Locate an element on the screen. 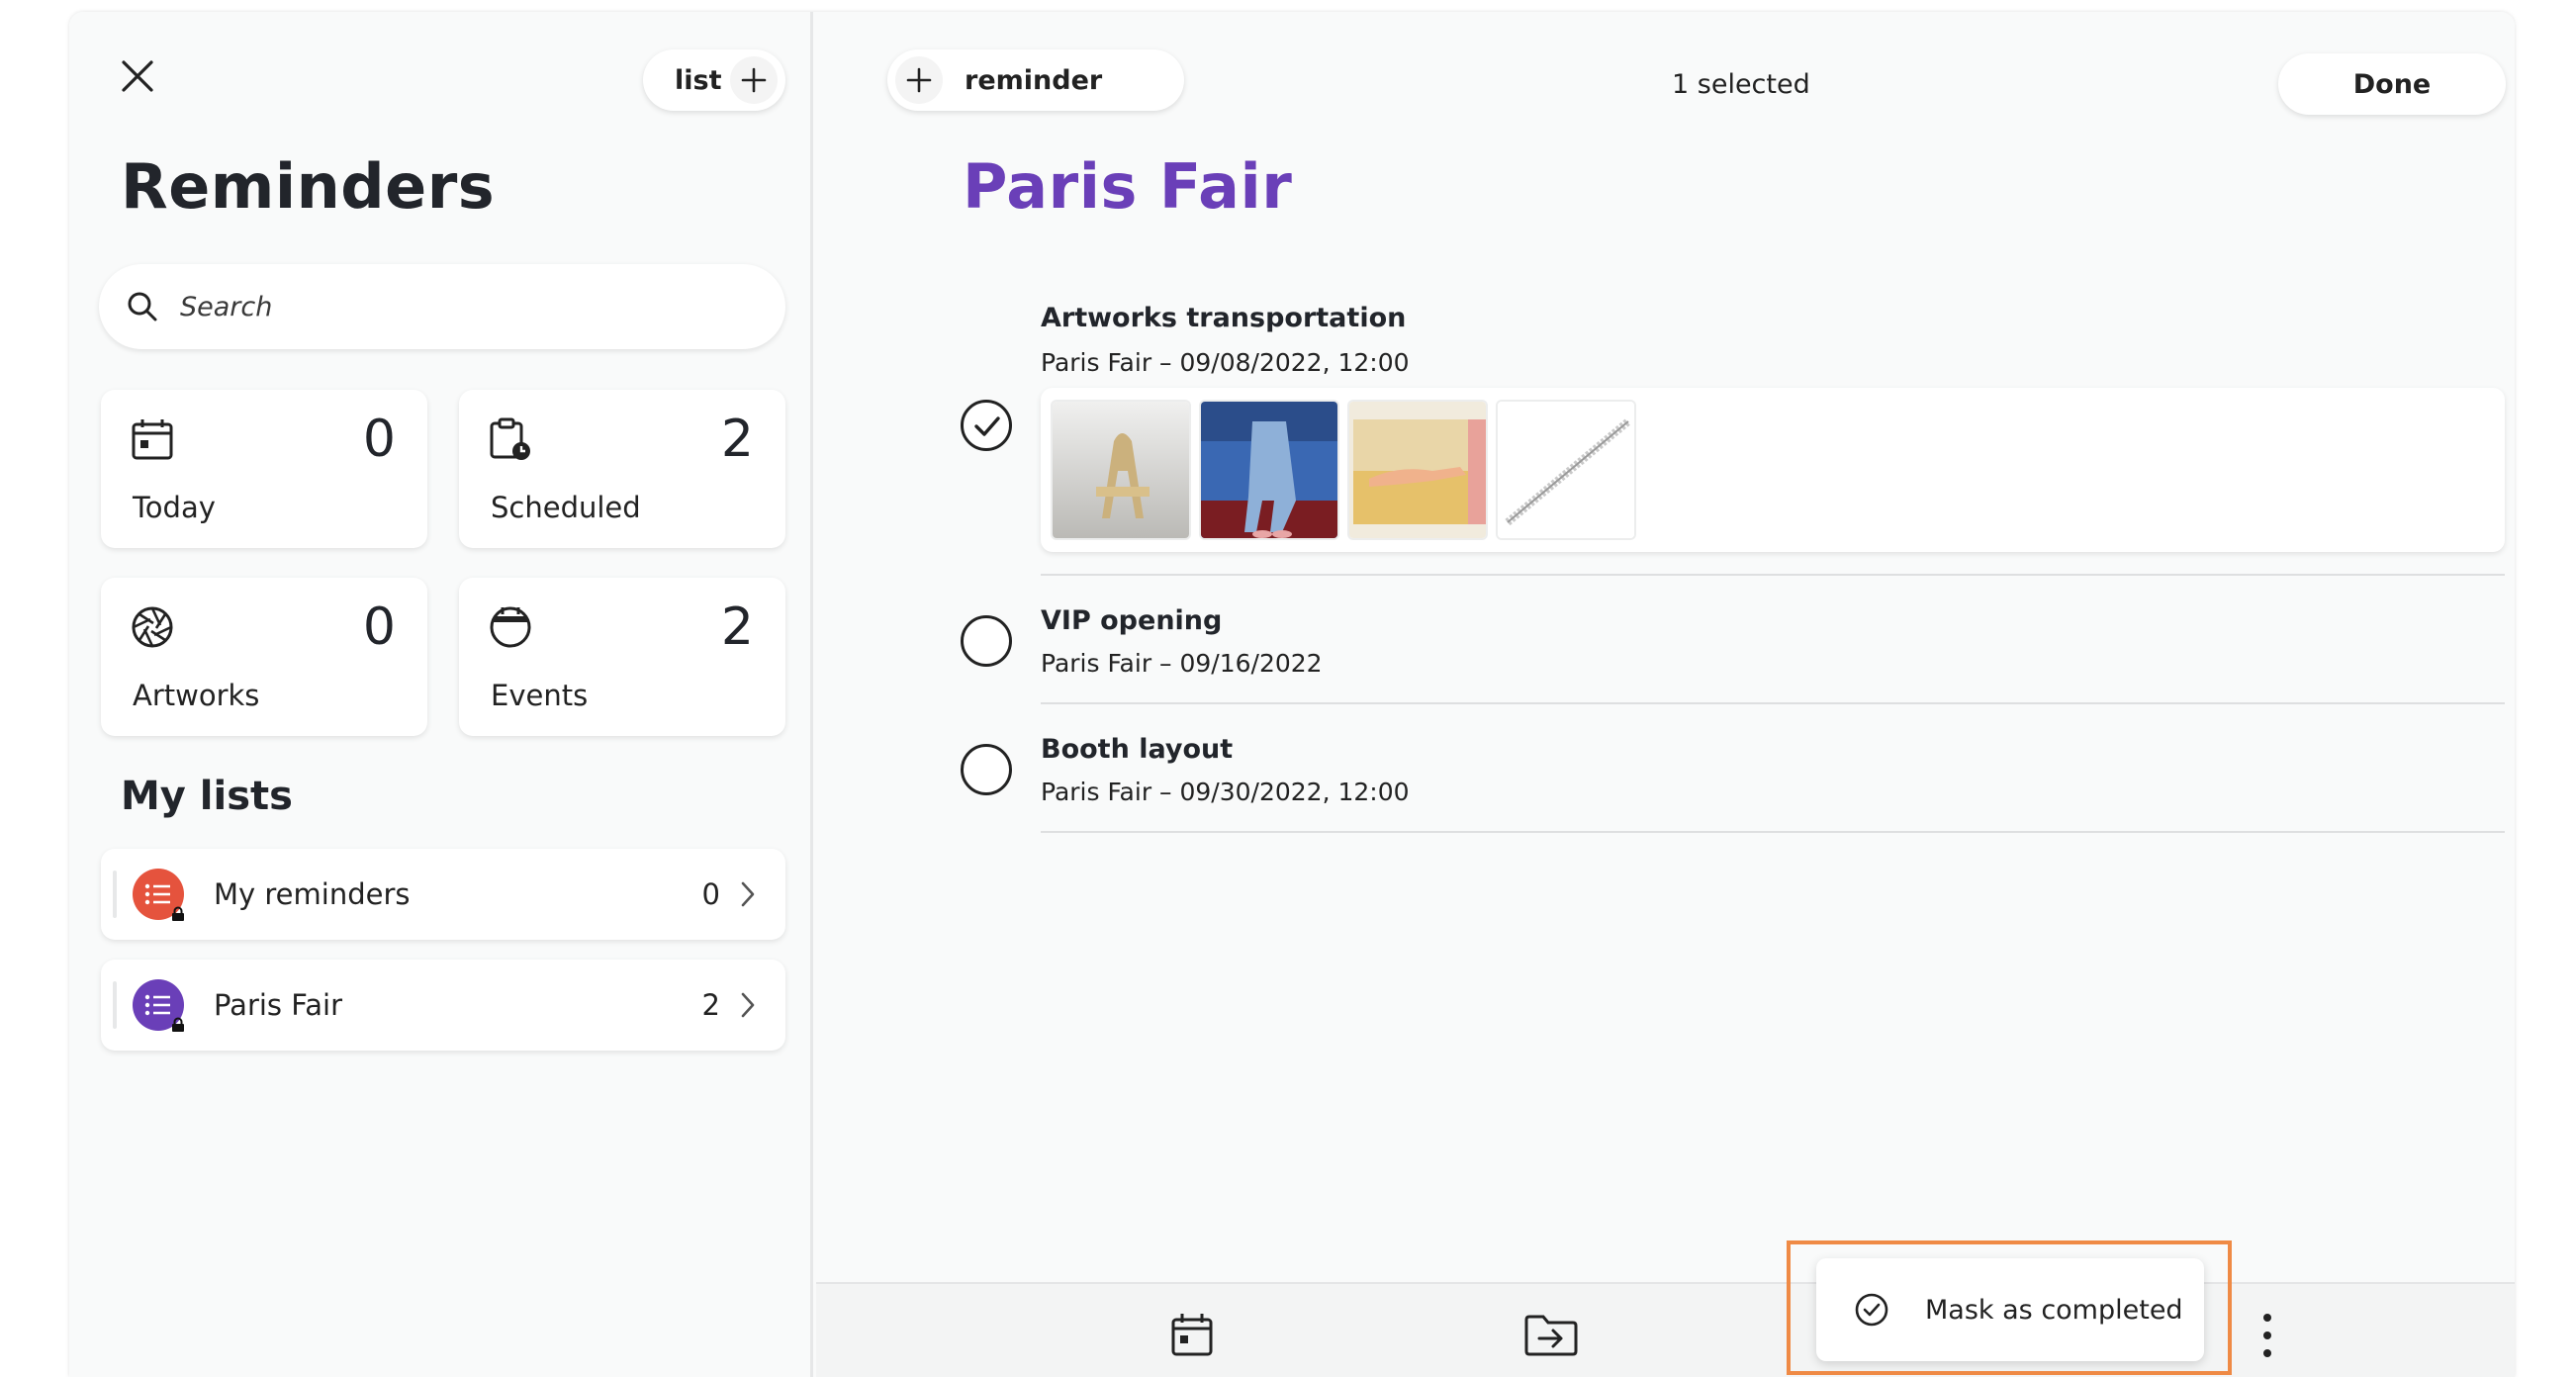 The width and height of the screenshot is (2576, 1377). list-count: 0 is located at coordinates (710, 894).